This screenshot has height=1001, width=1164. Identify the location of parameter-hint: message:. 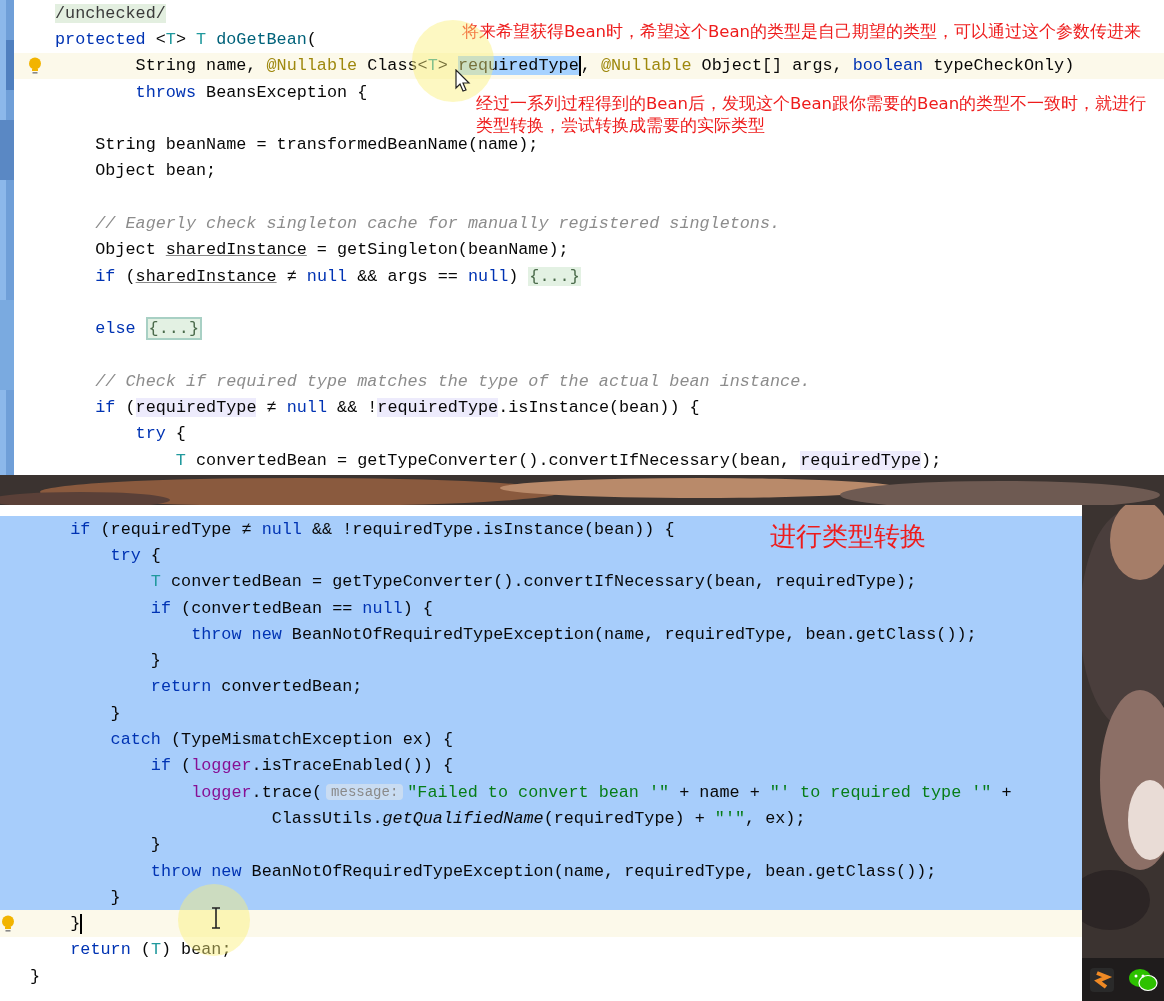
(365, 792).